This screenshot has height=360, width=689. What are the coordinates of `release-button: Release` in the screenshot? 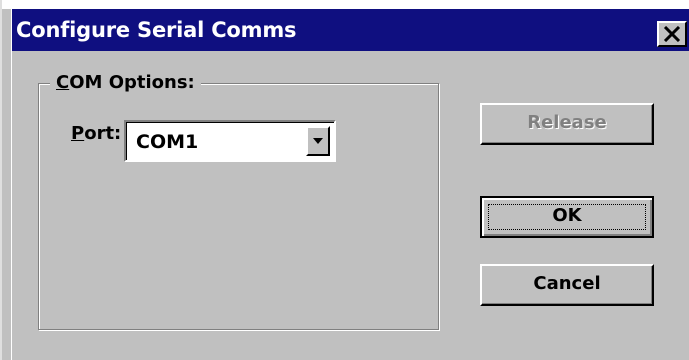 It's located at (567, 124).